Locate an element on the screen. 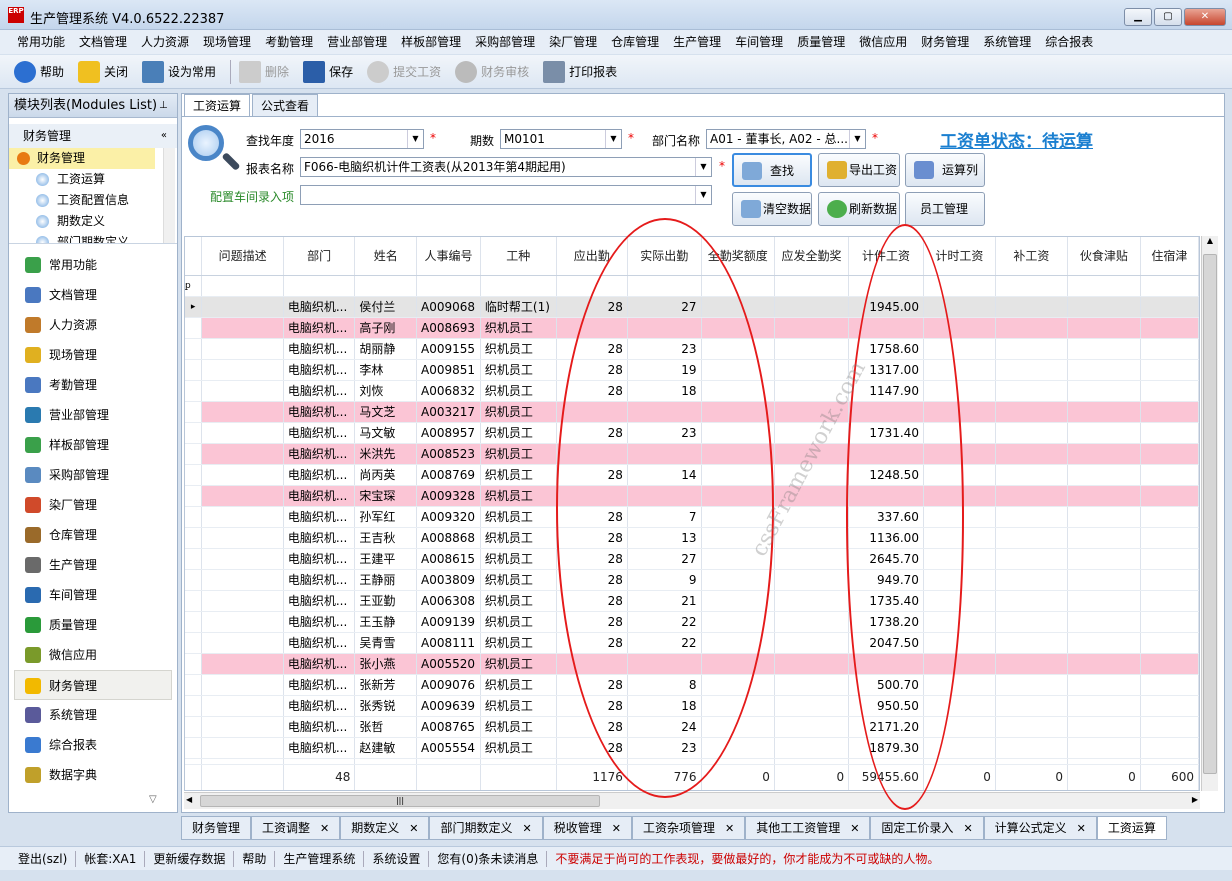 This screenshot has height=881, width=1232. chevron-down-icon: ▼ is located at coordinates (613, 139).